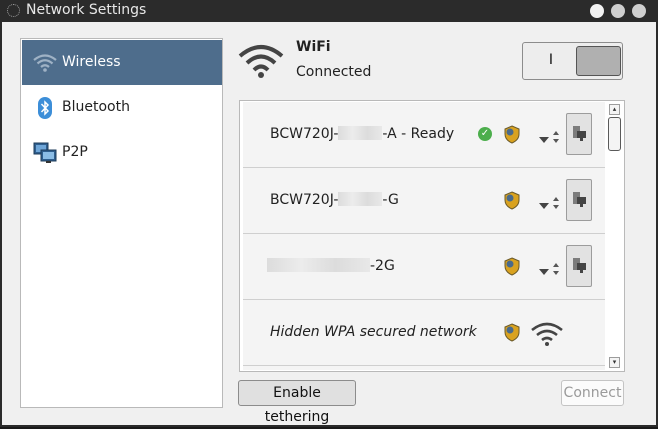 The width and height of the screenshot is (658, 429). What do you see at coordinates (313, 47) in the screenshot?
I see `wifi-title: WiFi` at bounding box center [313, 47].